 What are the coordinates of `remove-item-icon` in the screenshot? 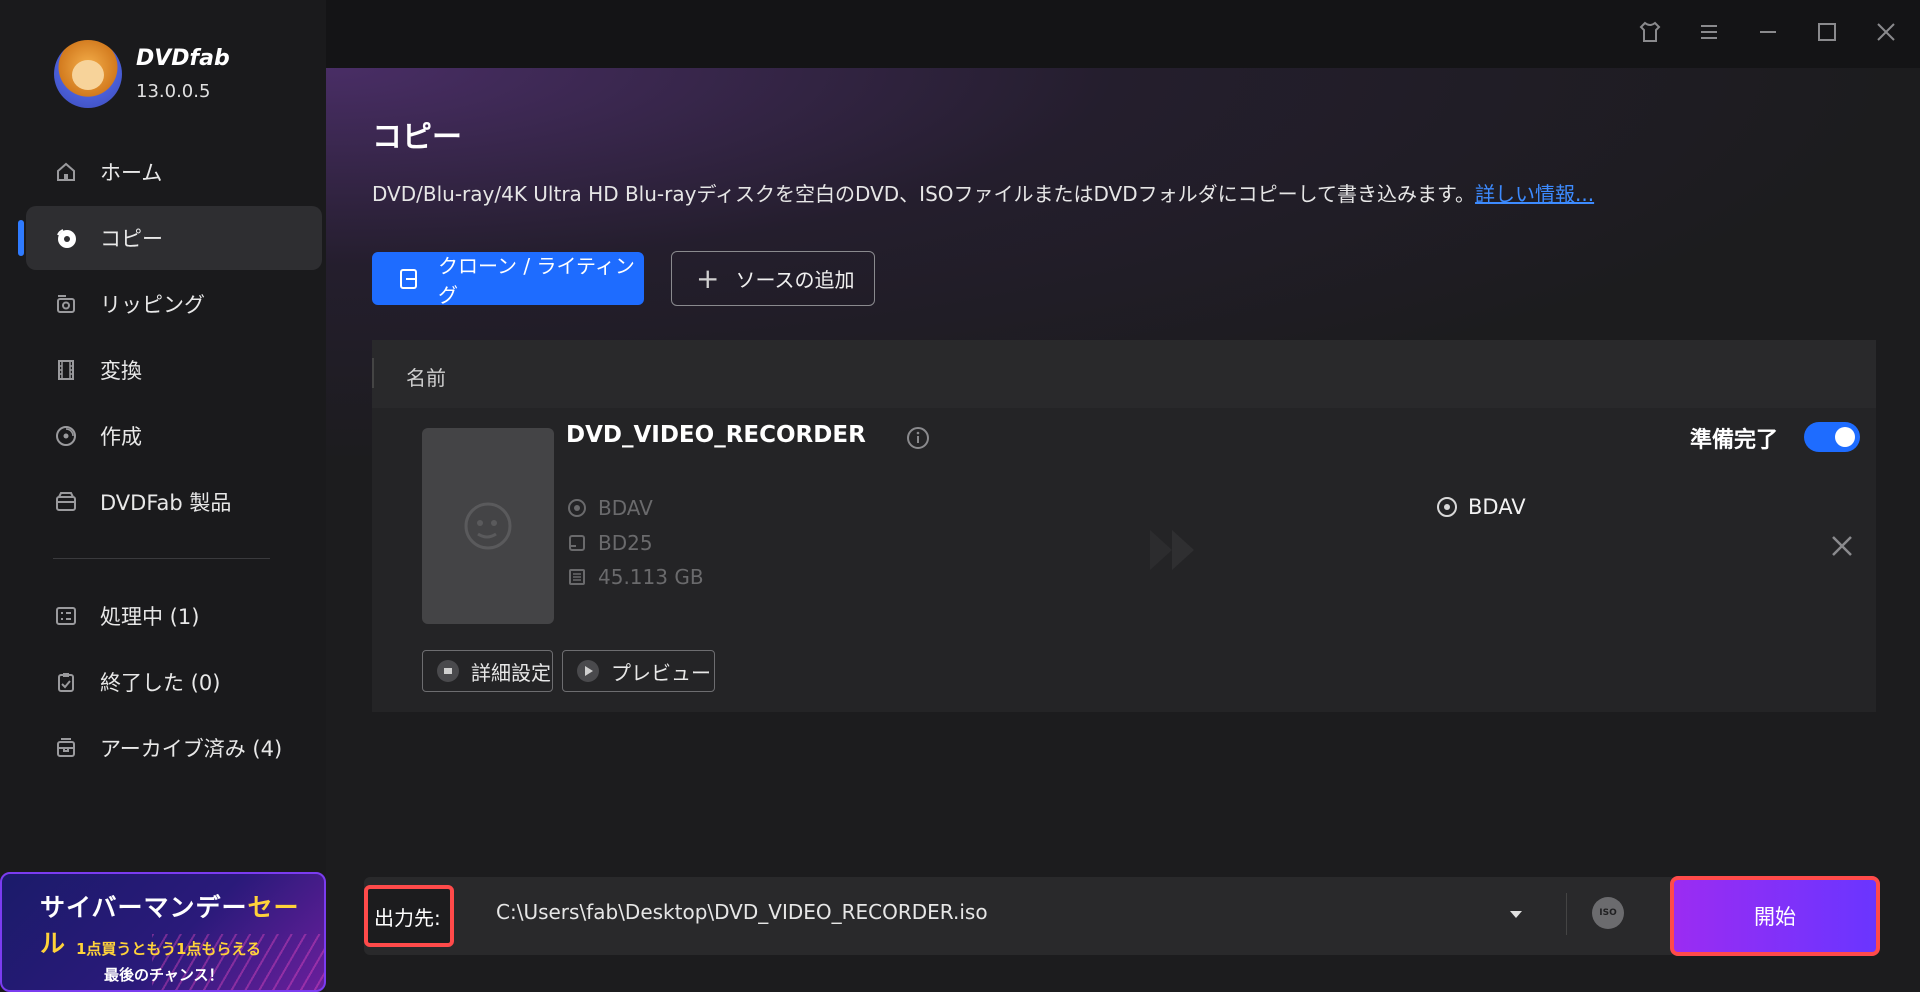 It's located at (1842, 548).